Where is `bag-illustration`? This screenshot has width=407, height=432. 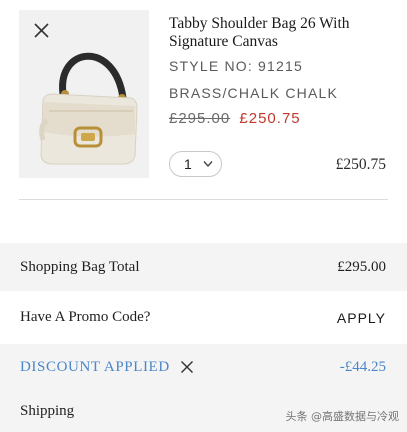
bag-illustration is located at coordinates (88, 108).